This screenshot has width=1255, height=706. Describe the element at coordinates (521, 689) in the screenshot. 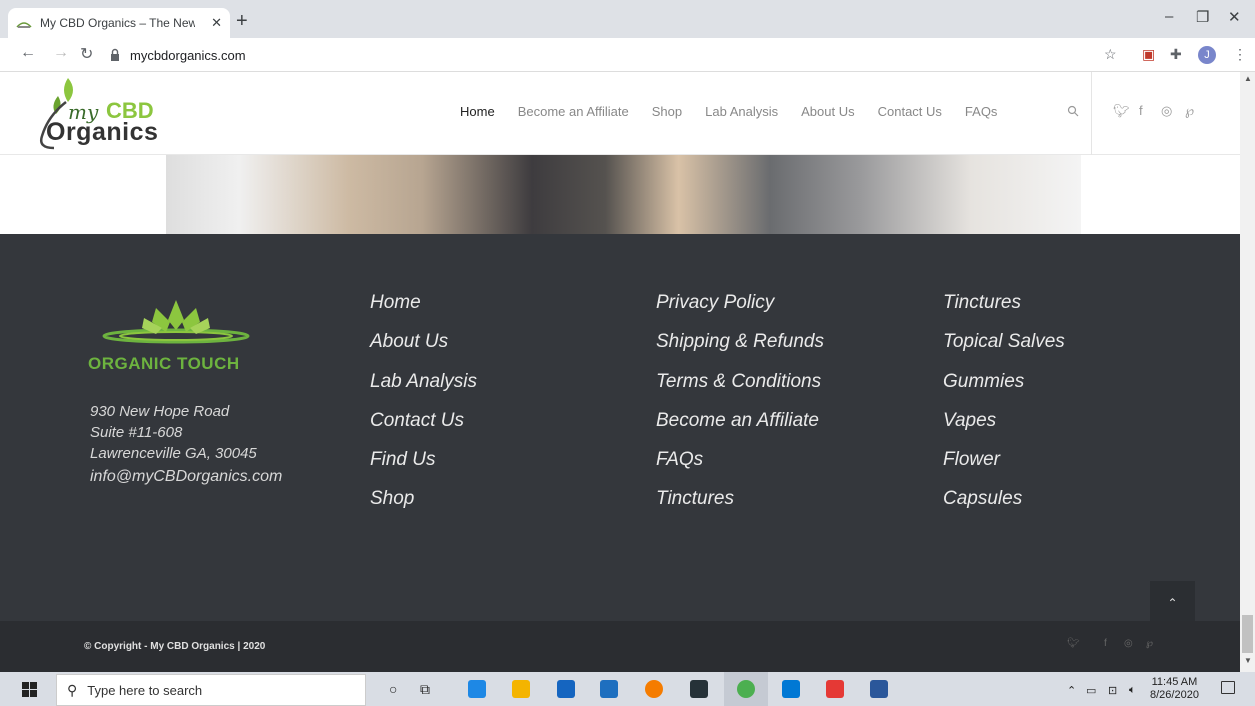

I see `file-explorer-icon` at that location.